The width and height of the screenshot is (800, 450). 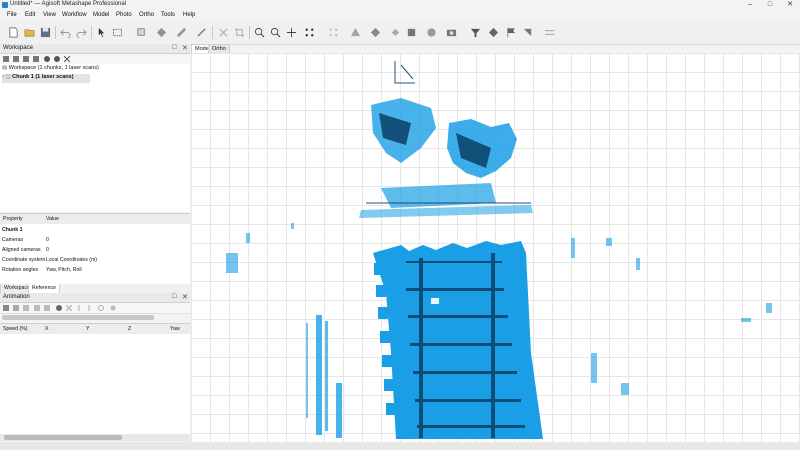 I want to click on resize-region-icon, so click(x=141, y=32).